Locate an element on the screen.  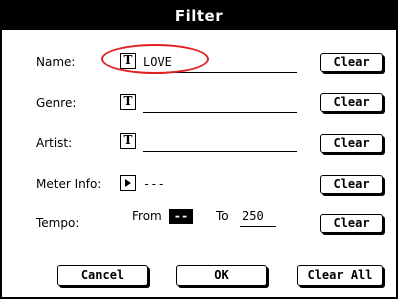
dialog-title: Filter is located at coordinates (199, 16).